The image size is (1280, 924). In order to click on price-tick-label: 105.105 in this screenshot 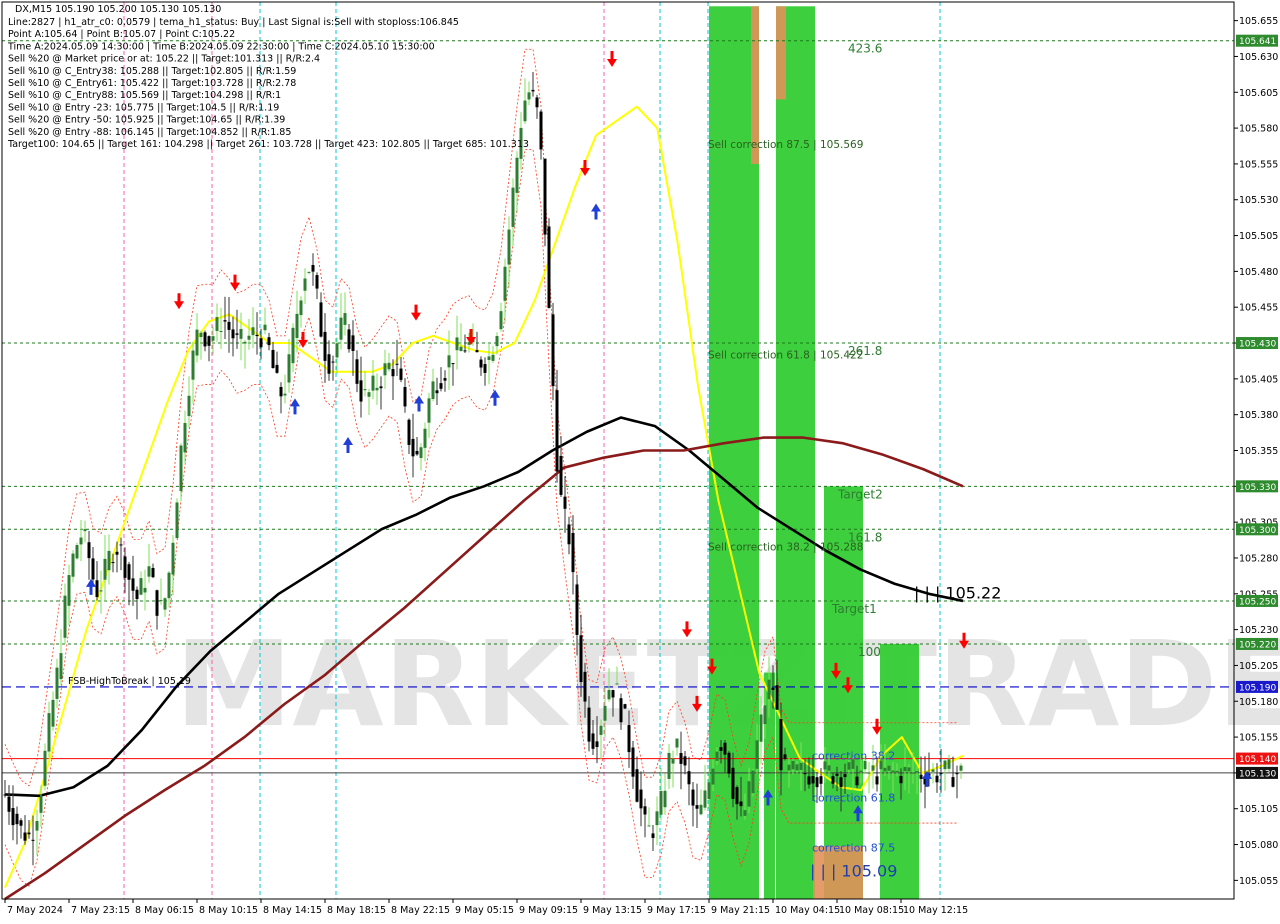, I will do `click(1258, 809)`.